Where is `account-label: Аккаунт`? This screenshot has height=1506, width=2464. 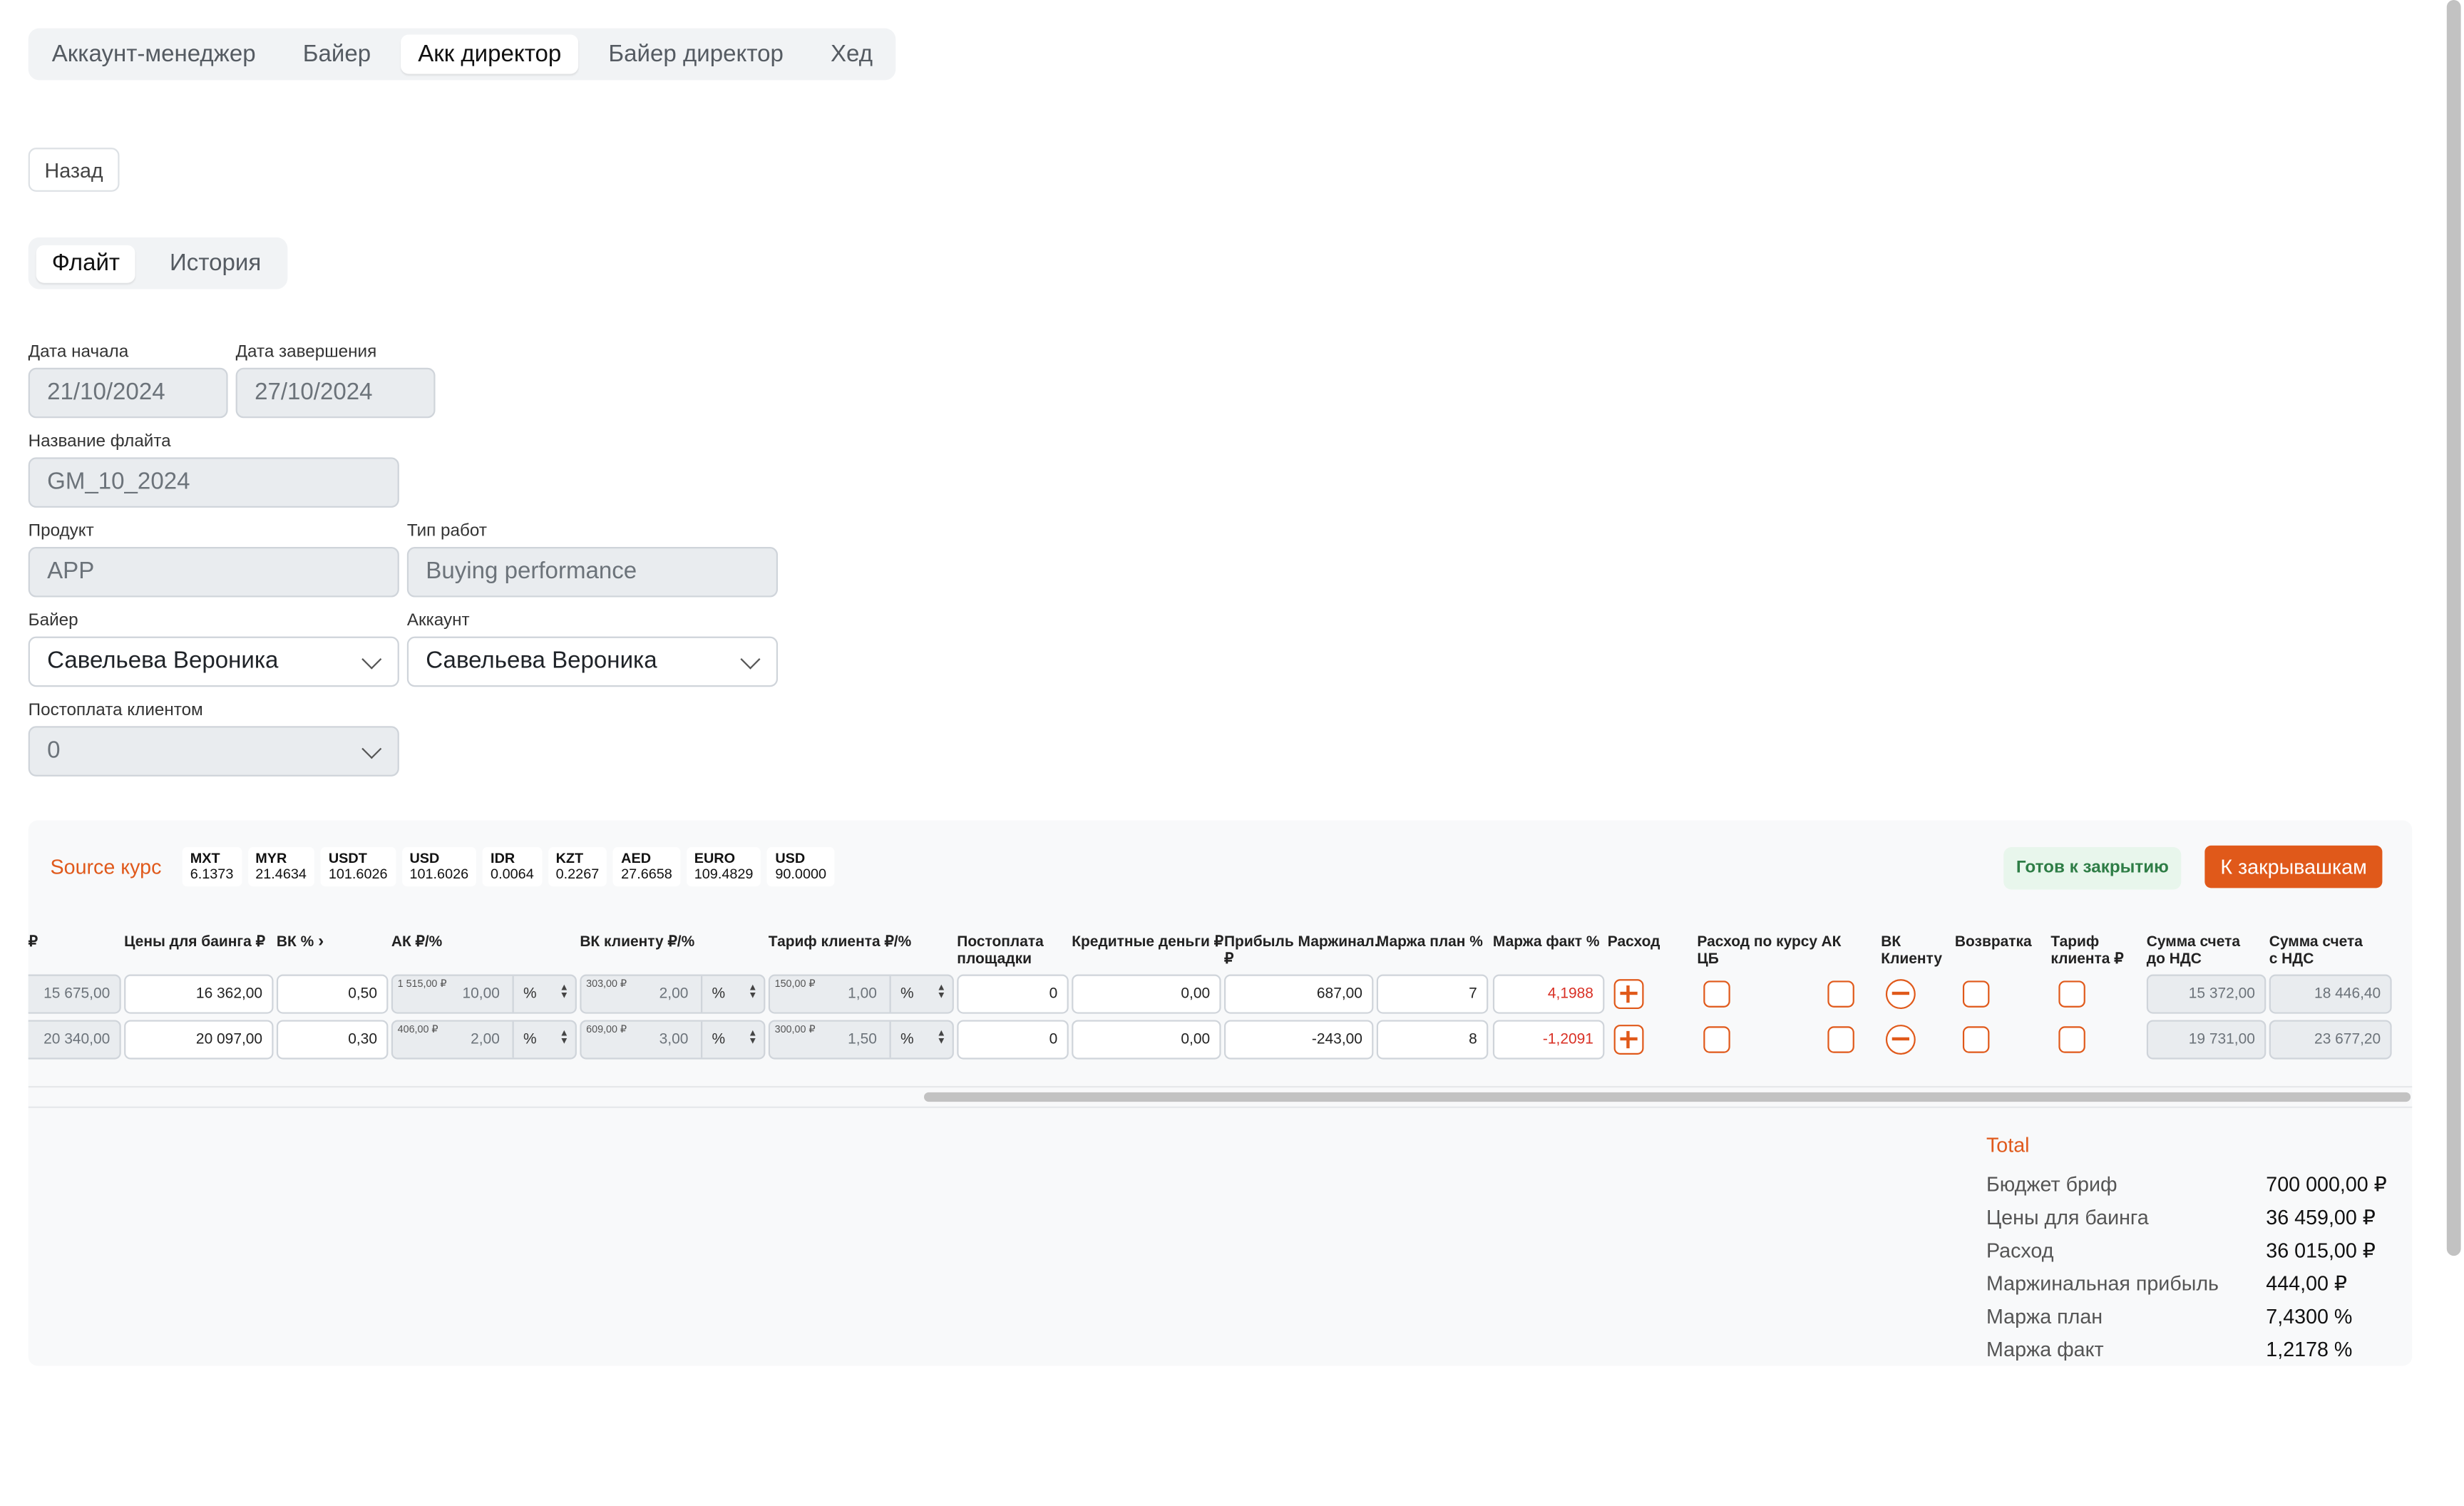
account-label: Аккаунт is located at coordinates (438, 620).